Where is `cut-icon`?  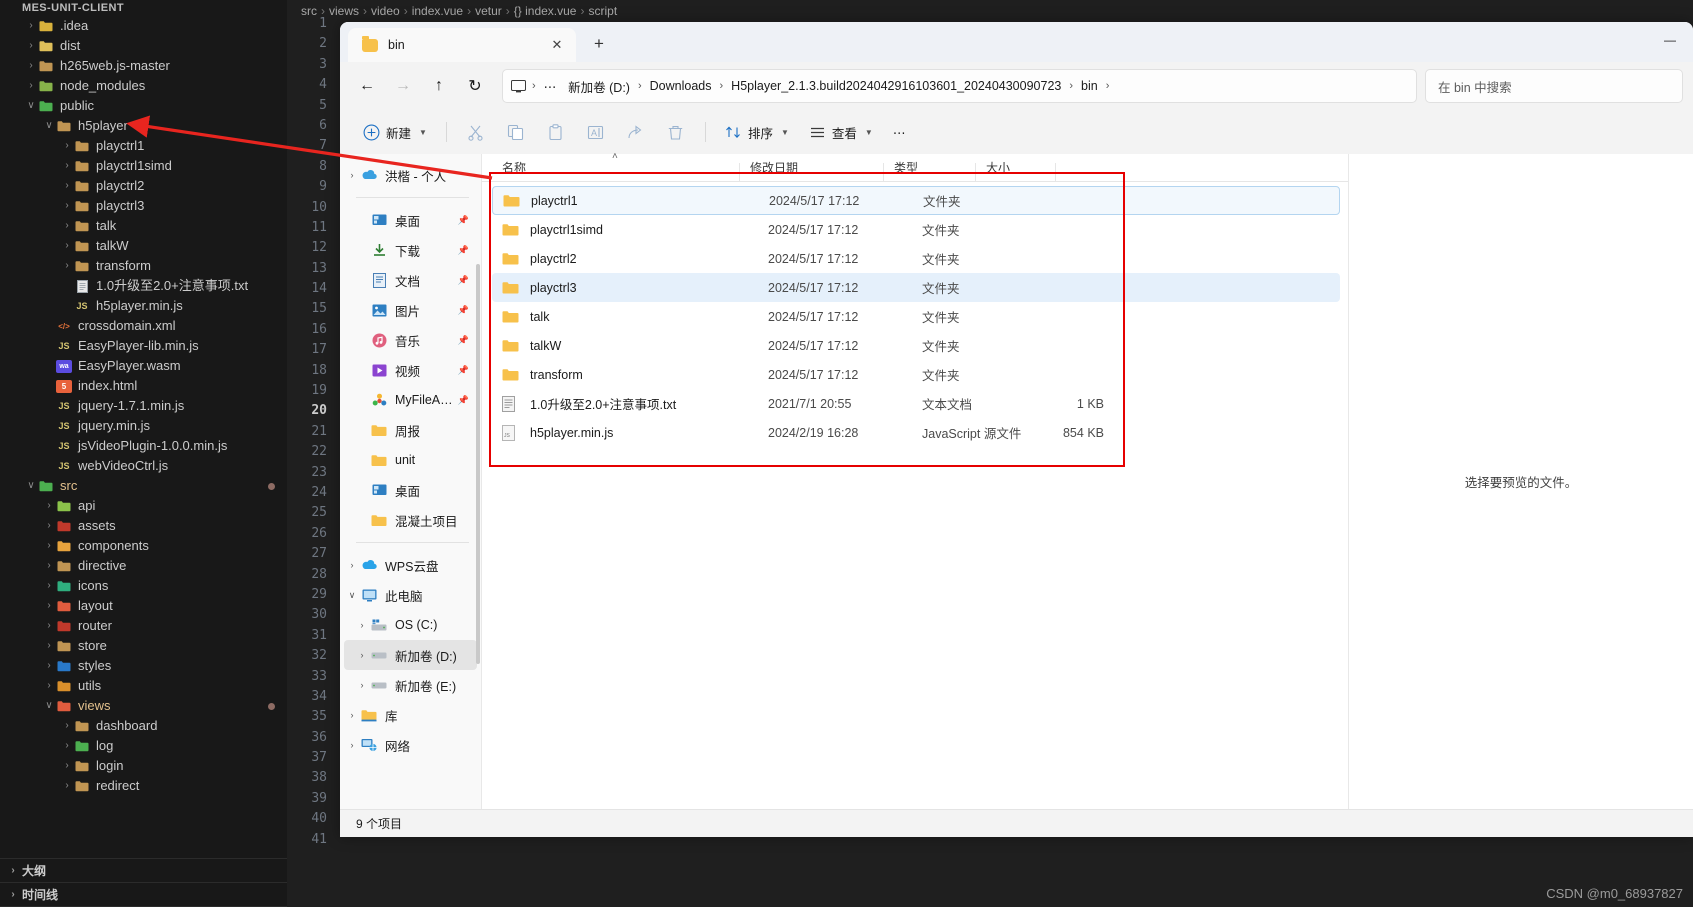 cut-icon is located at coordinates (476, 132).